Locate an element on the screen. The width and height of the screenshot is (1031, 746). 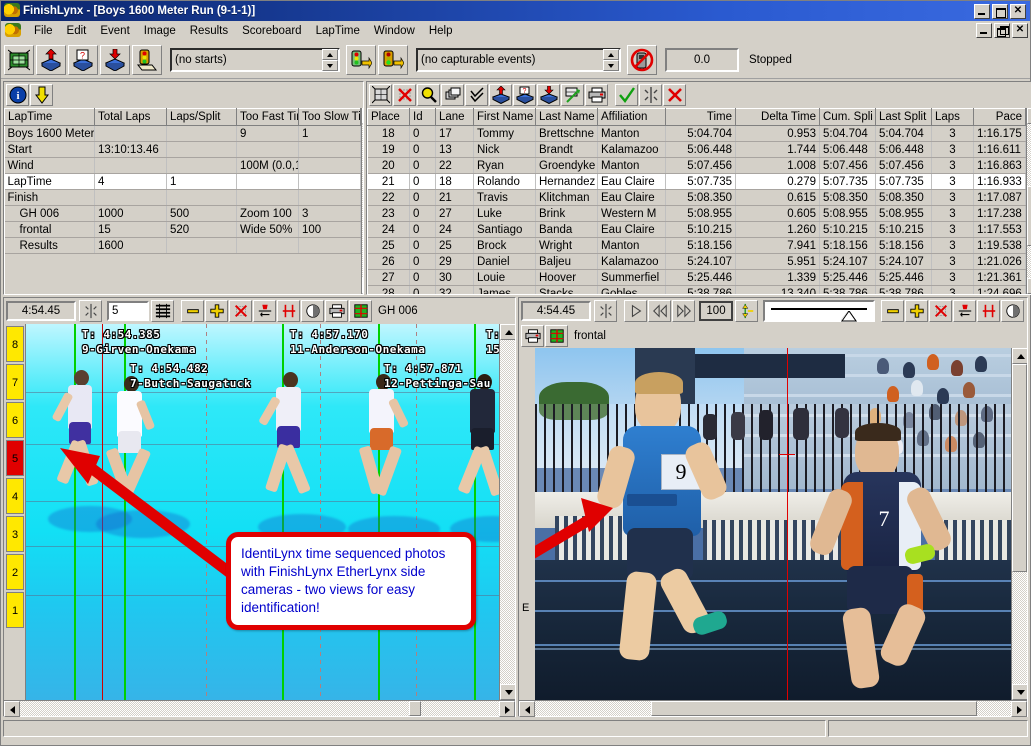
results-cell-first: Ryan is located at coordinates (504, 165).